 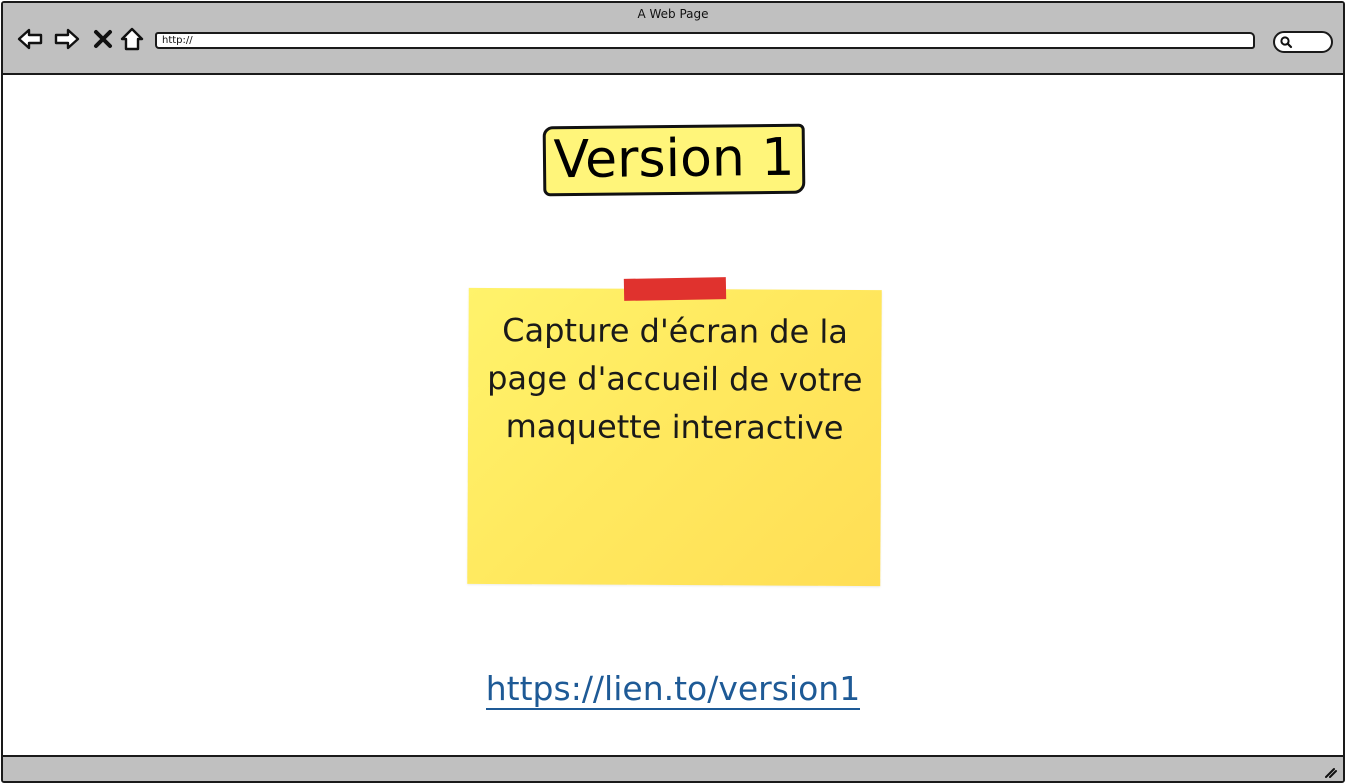 What do you see at coordinates (132, 39) in the screenshot?
I see `home-icon` at bounding box center [132, 39].